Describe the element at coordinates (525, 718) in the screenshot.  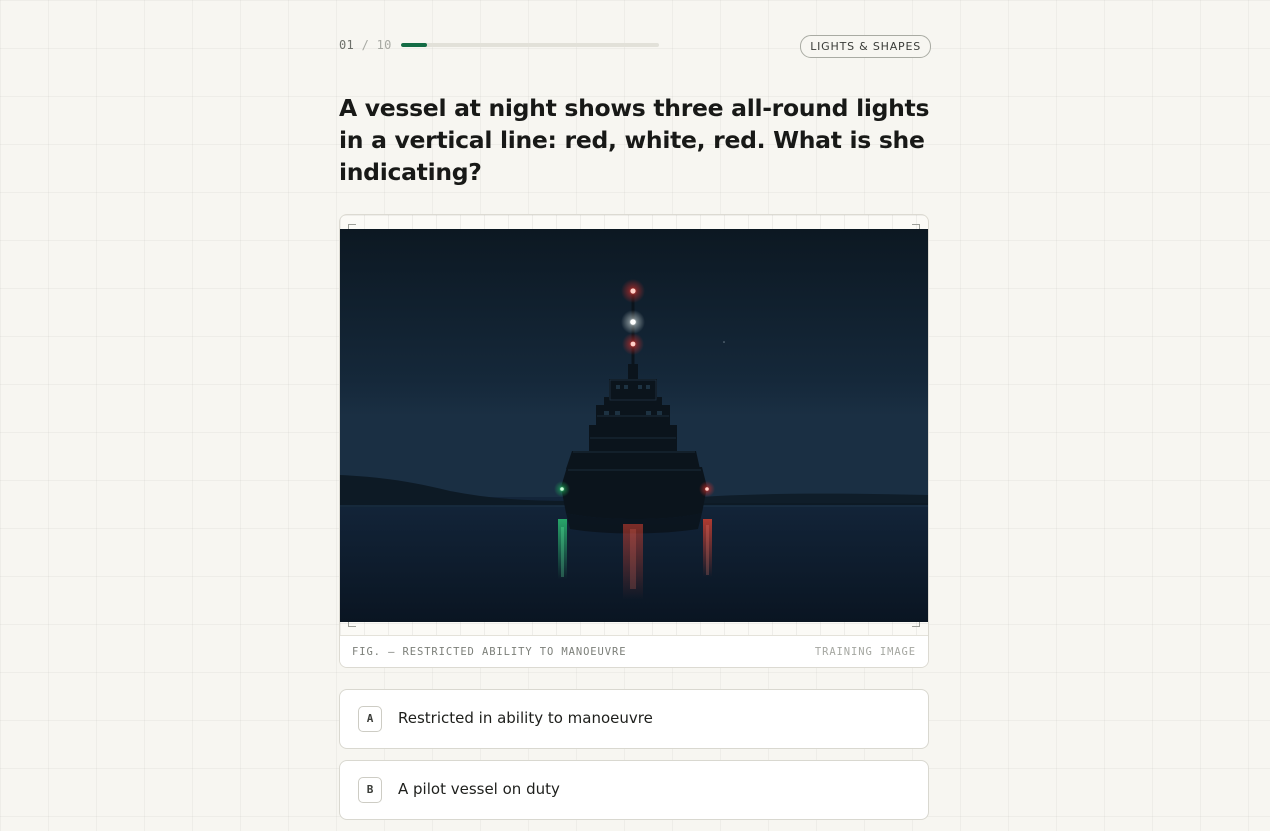
I see `answer-label: Restricted in ability to manoeuvre` at that location.